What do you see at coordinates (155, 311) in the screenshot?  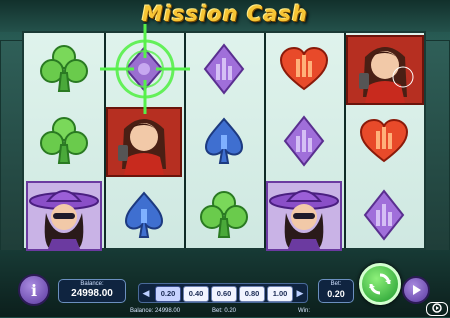 I see `status-balance: Balance: 24998.00` at bounding box center [155, 311].